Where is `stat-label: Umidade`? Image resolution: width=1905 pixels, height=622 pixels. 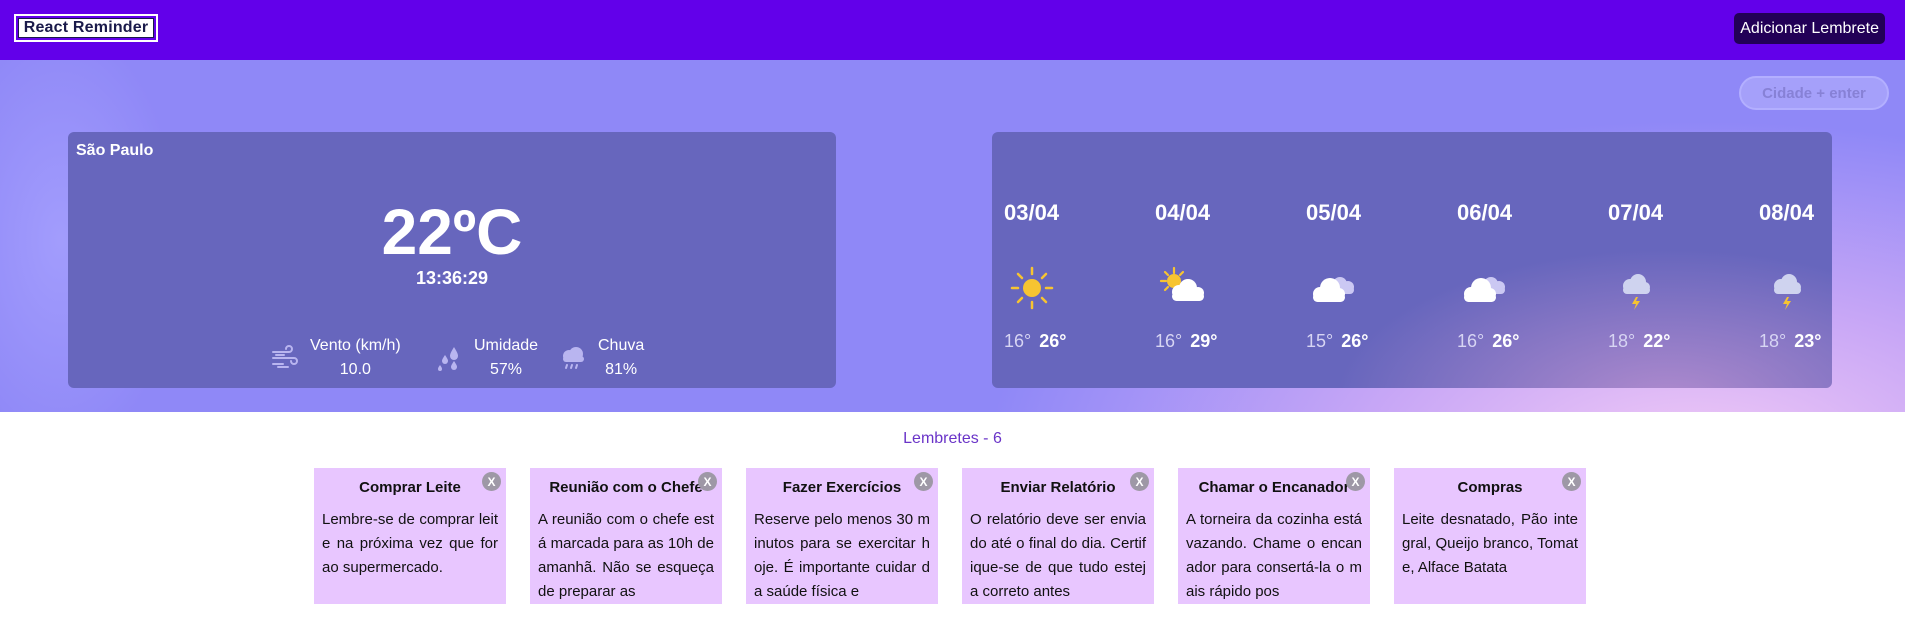
stat-label: Umidade is located at coordinates (506, 345).